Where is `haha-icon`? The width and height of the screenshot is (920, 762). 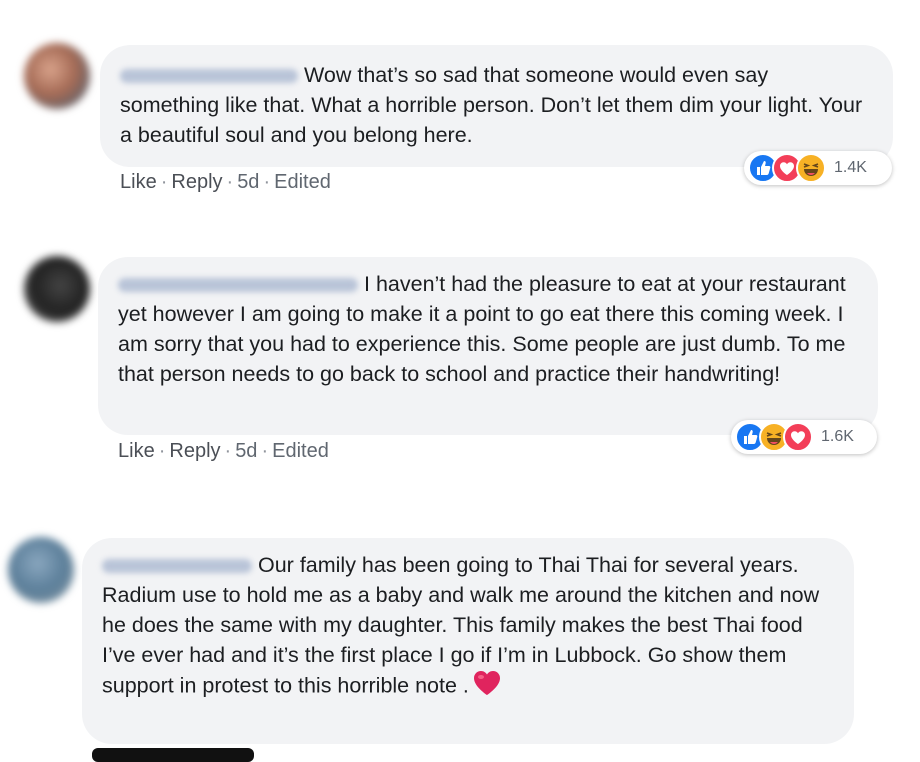 haha-icon is located at coordinates (811, 168).